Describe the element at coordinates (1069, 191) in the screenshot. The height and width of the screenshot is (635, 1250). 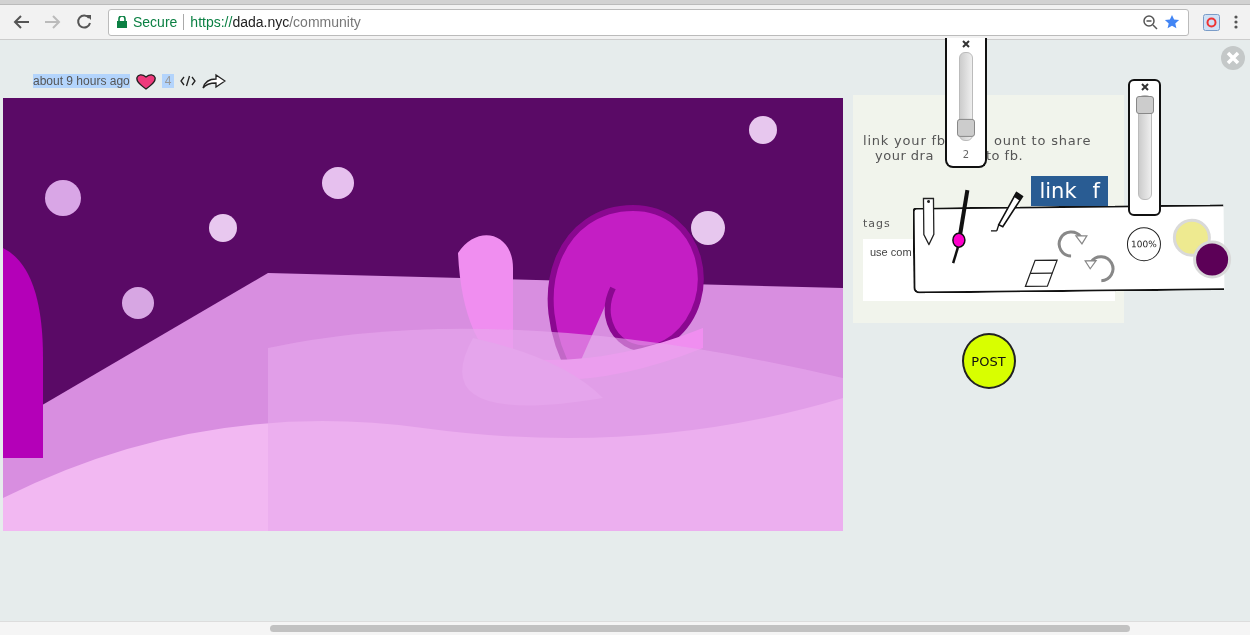
I see `link-facebook-button: link f` at that location.